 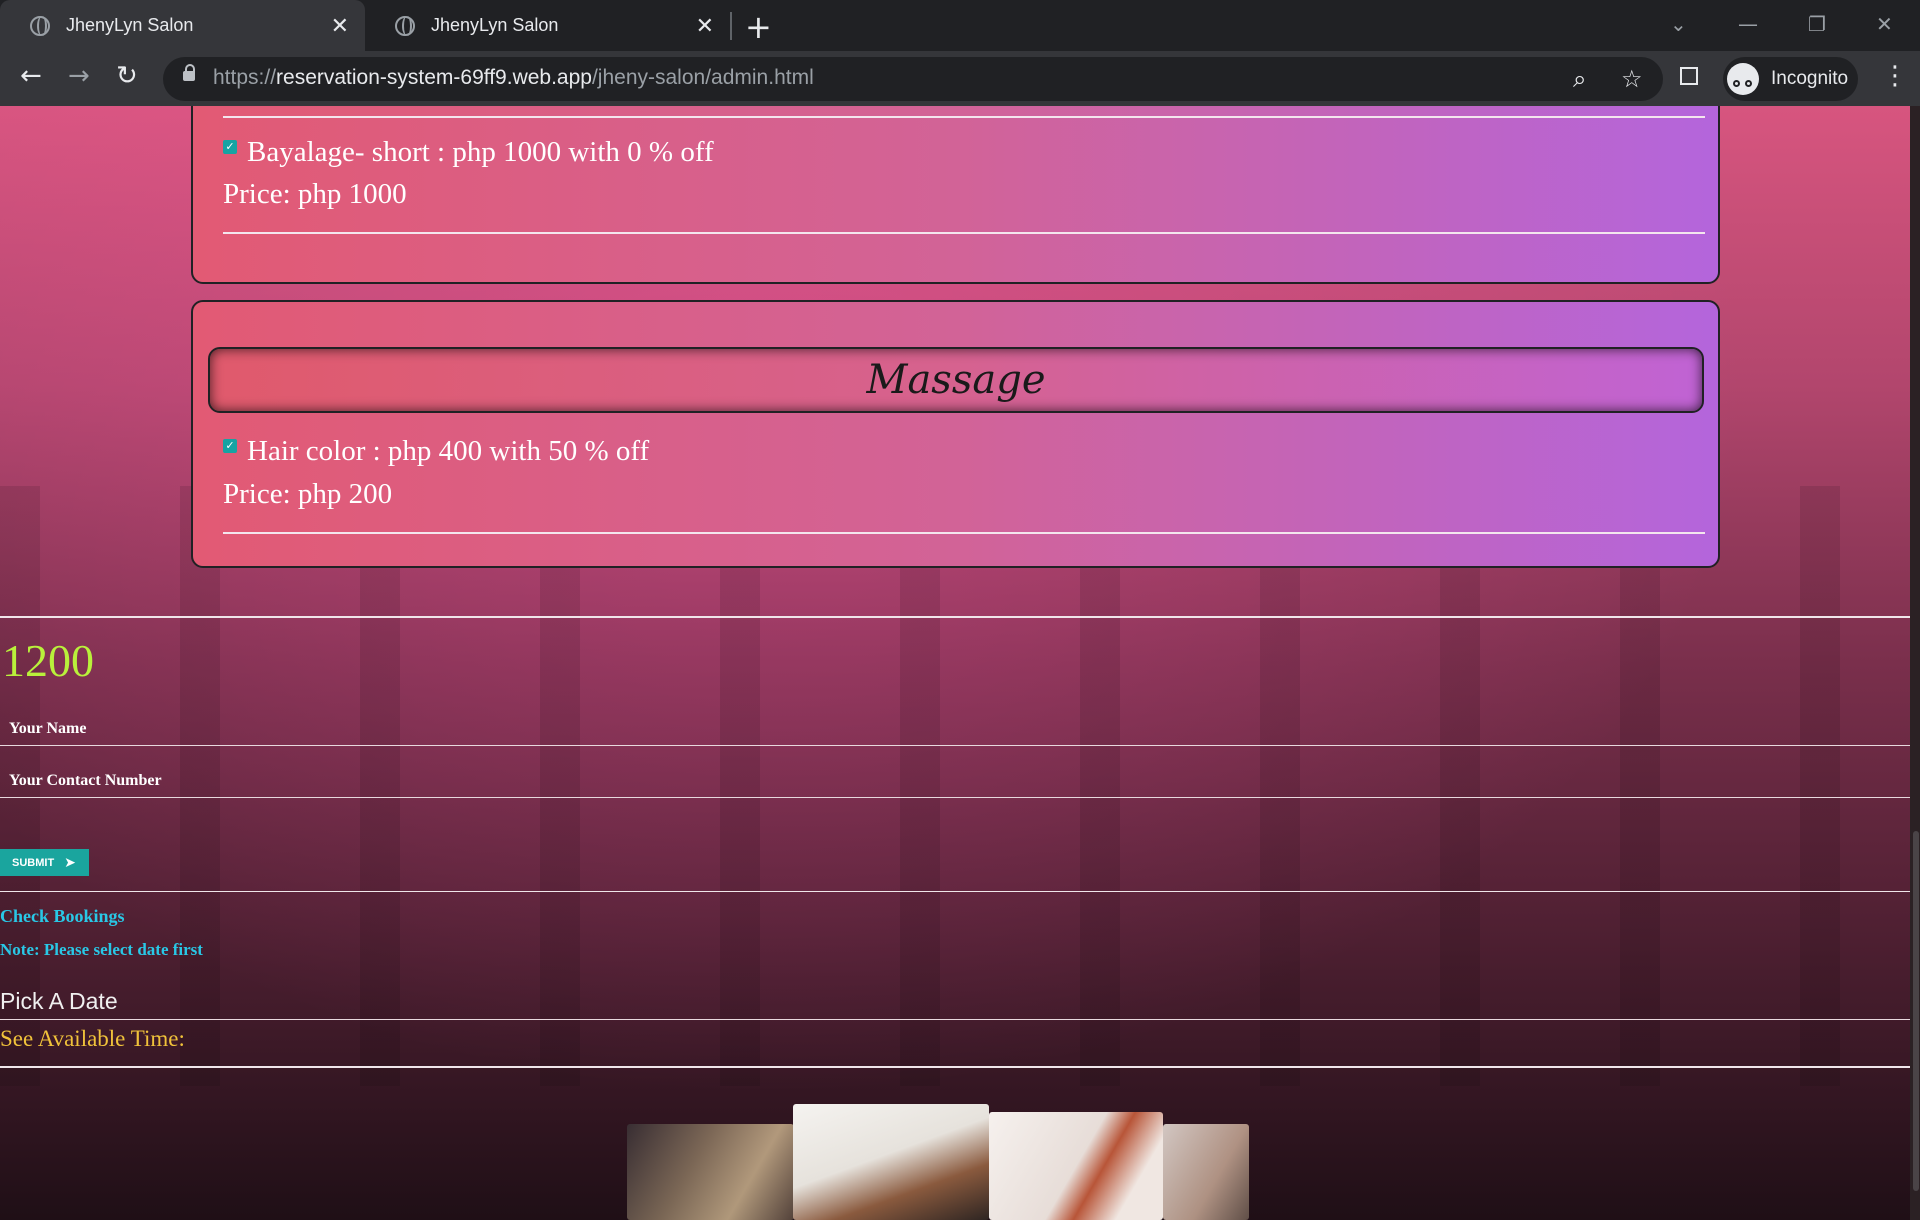 I want to click on browser-menu-icon: ⋮, so click(x=1895, y=76).